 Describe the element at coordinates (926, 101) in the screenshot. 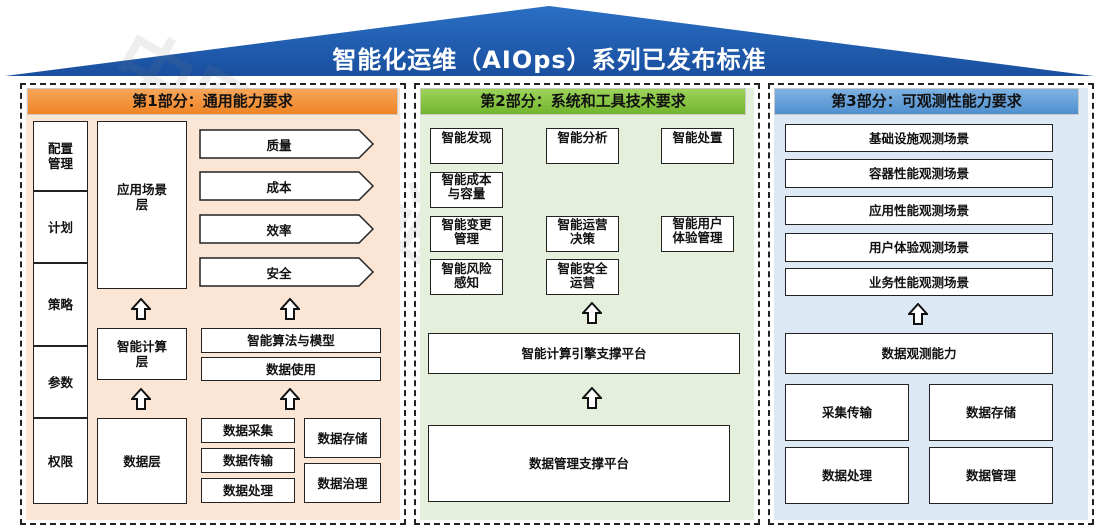

I see `part3-header: 第3部分：可观测性能力要求` at that location.